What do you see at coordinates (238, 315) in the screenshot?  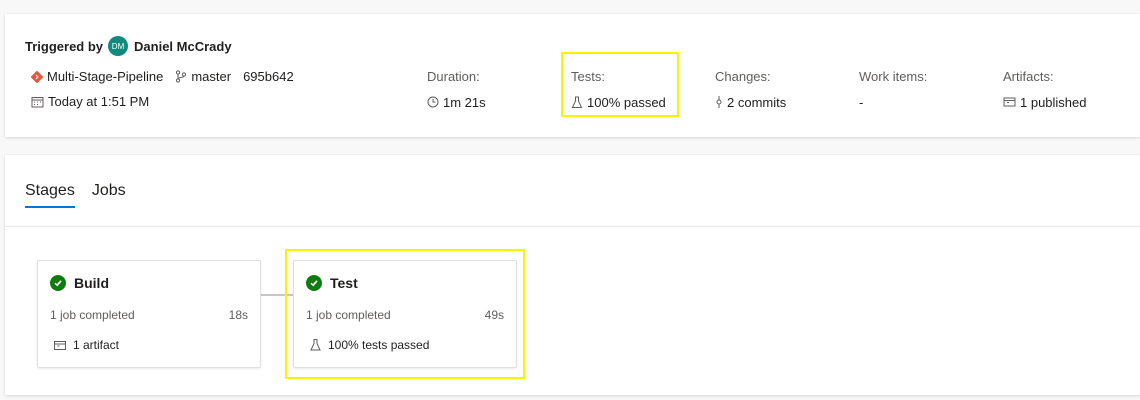 I see `stage-duration: 18s` at bounding box center [238, 315].